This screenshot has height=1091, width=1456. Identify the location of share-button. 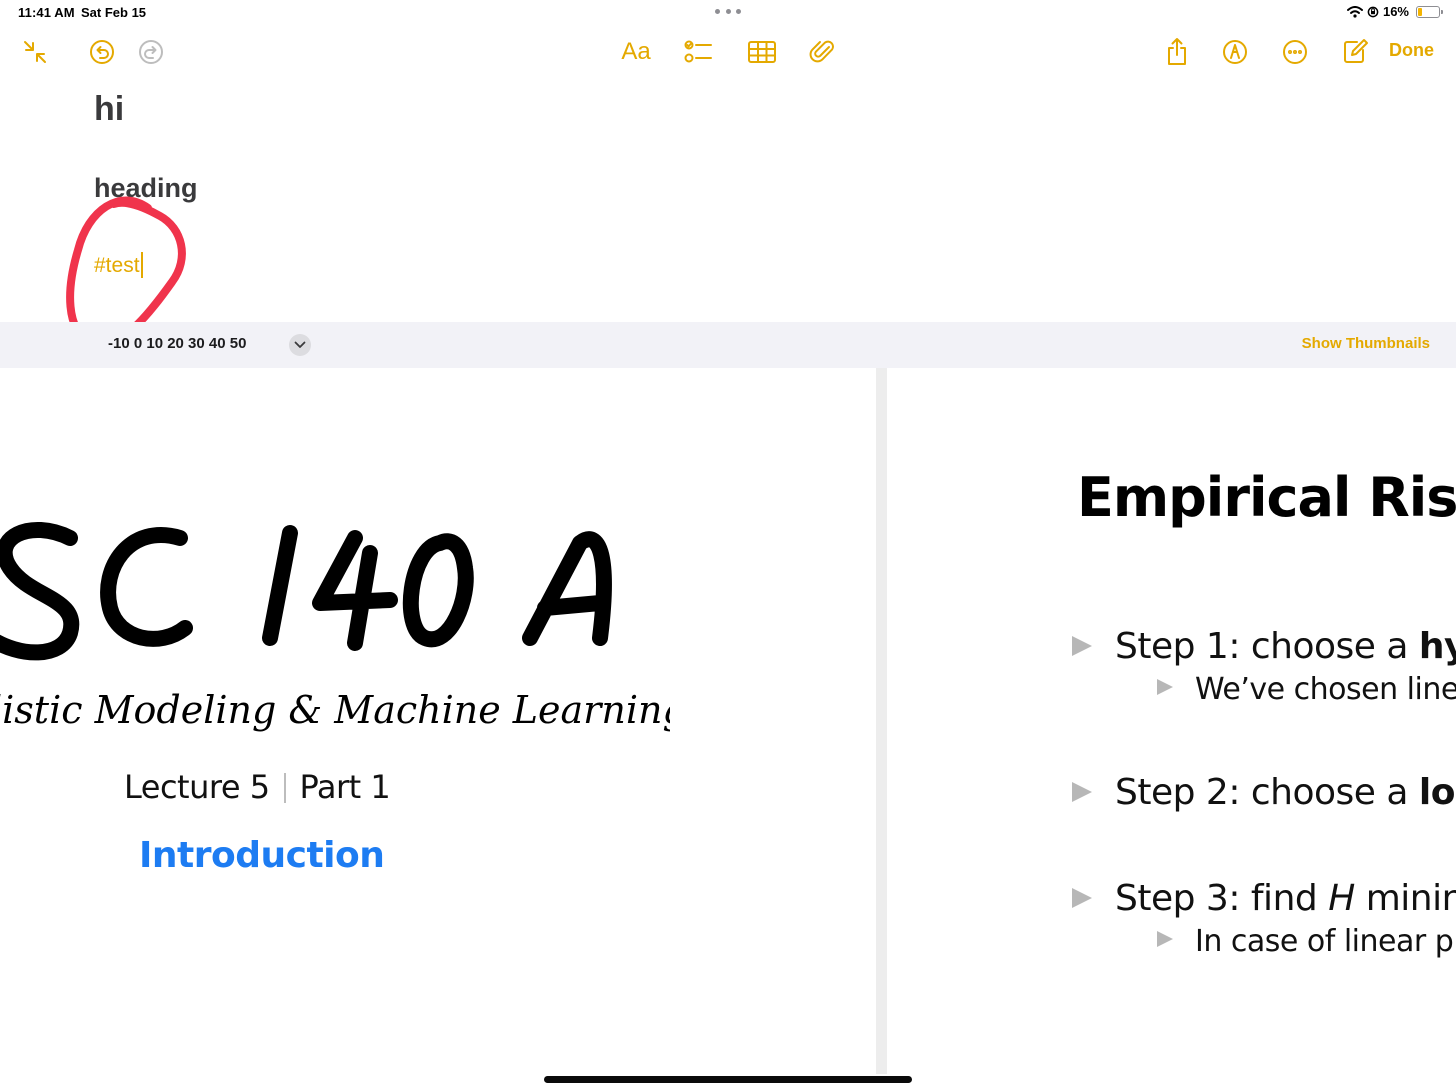
(1177, 52).